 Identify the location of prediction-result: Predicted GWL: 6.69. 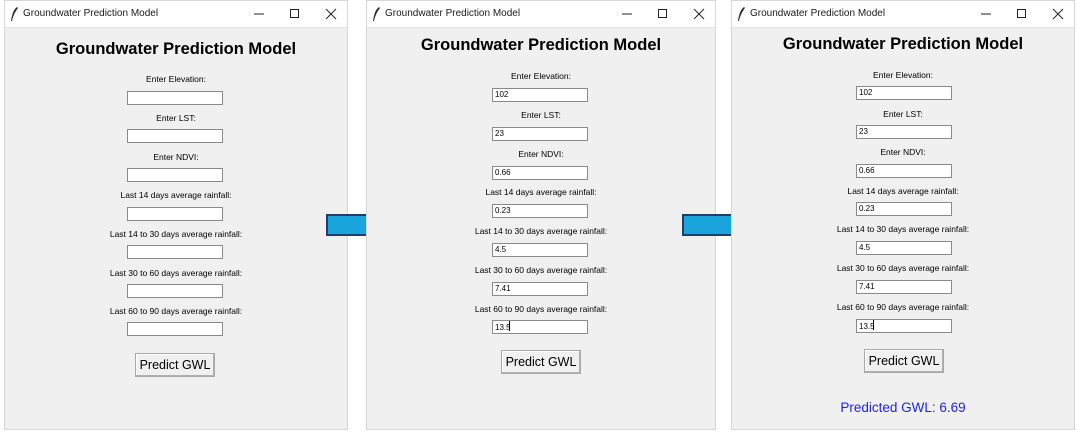
(903, 407).